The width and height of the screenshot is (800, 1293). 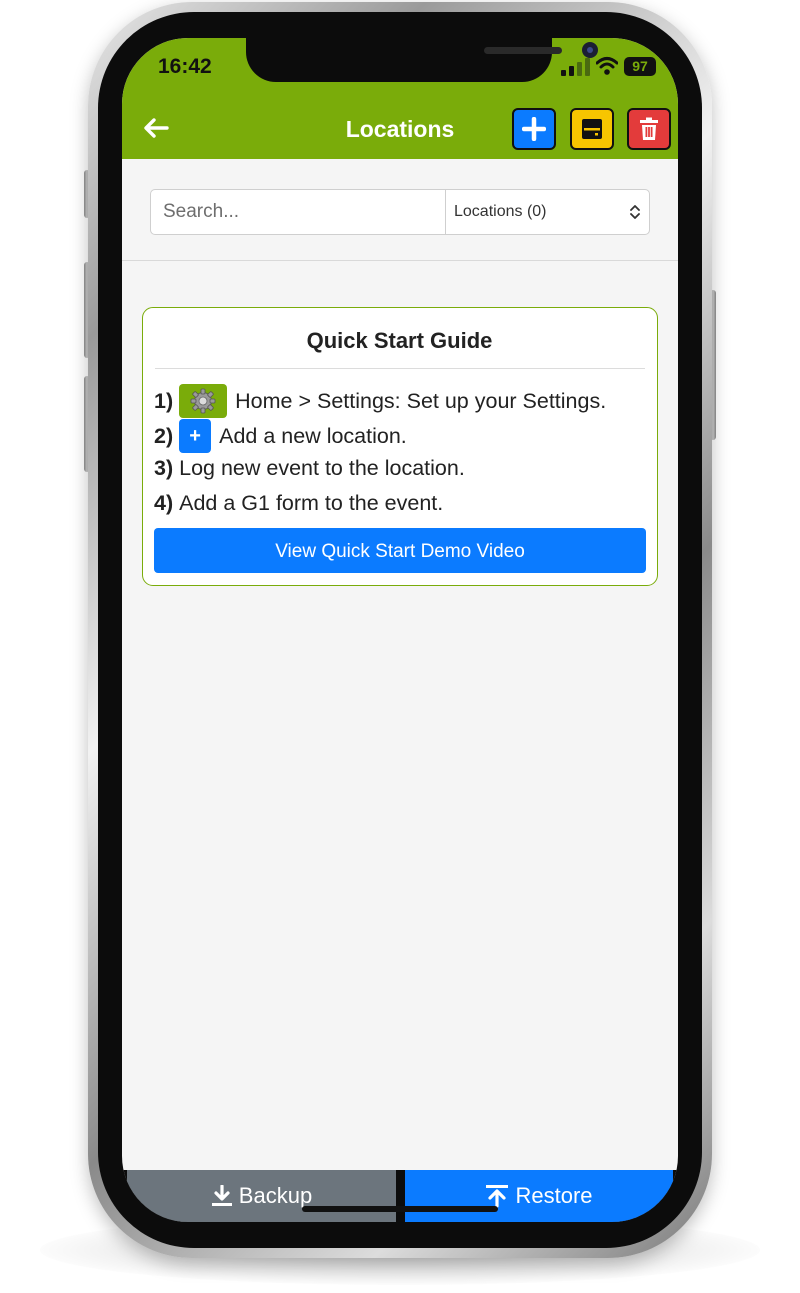 I want to click on step-text: Add a G1 form to the event., so click(x=311, y=503).